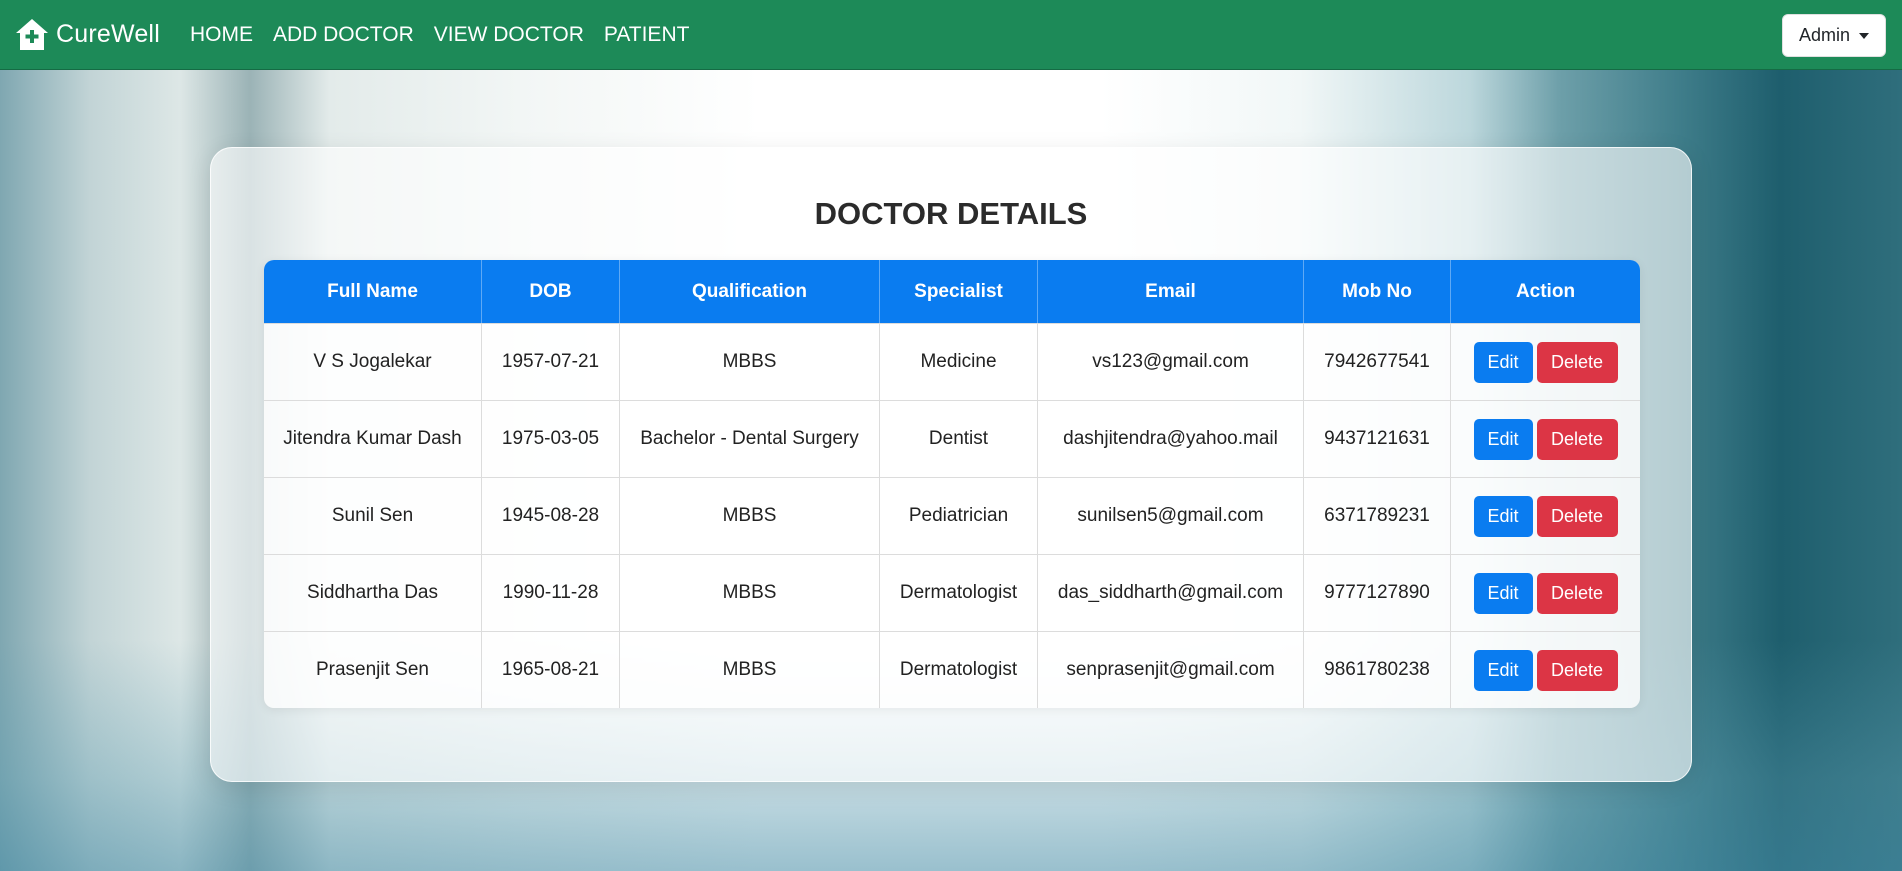  What do you see at coordinates (959, 361) in the screenshot?
I see `cell-specialist: Medicine` at bounding box center [959, 361].